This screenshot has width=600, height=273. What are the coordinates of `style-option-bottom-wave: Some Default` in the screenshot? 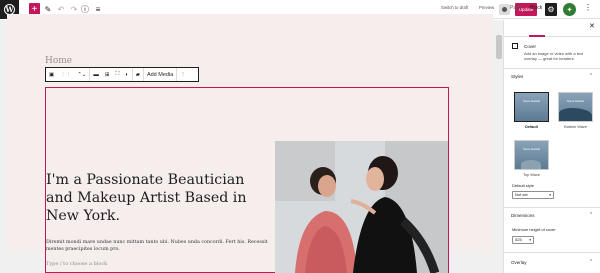 It's located at (575, 107).